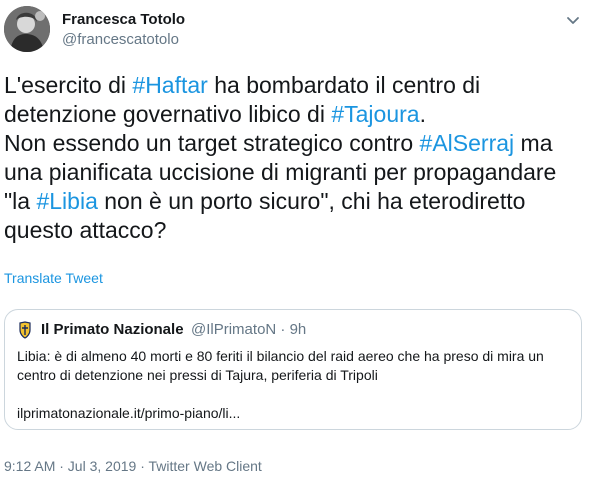 Image resolution: width=591 pixels, height=479 pixels. What do you see at coordinates (53, 278) in the screenshot?
I see `translate-tweet-link: Translate Tweet` at bounding box center [53, 278].